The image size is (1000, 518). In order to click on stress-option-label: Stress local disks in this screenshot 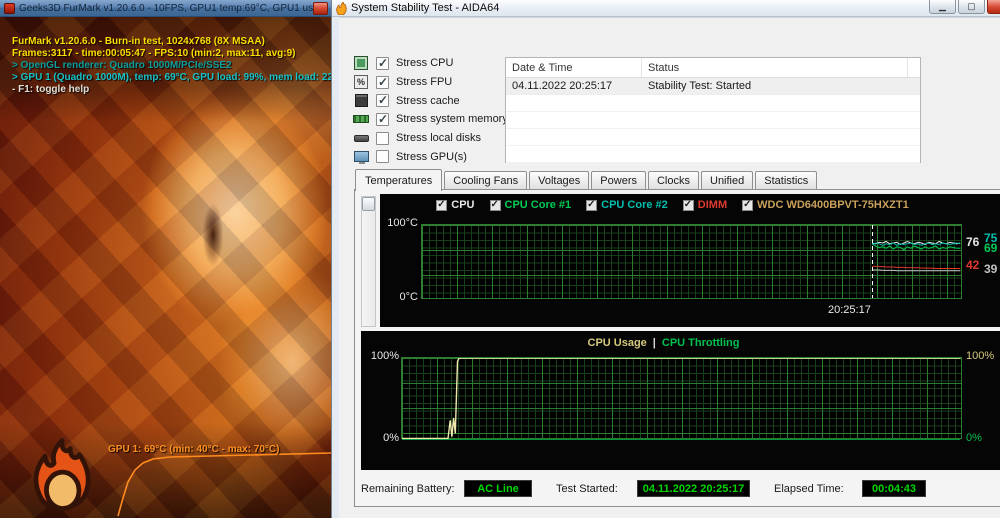, I will do `click(438, 138)`.